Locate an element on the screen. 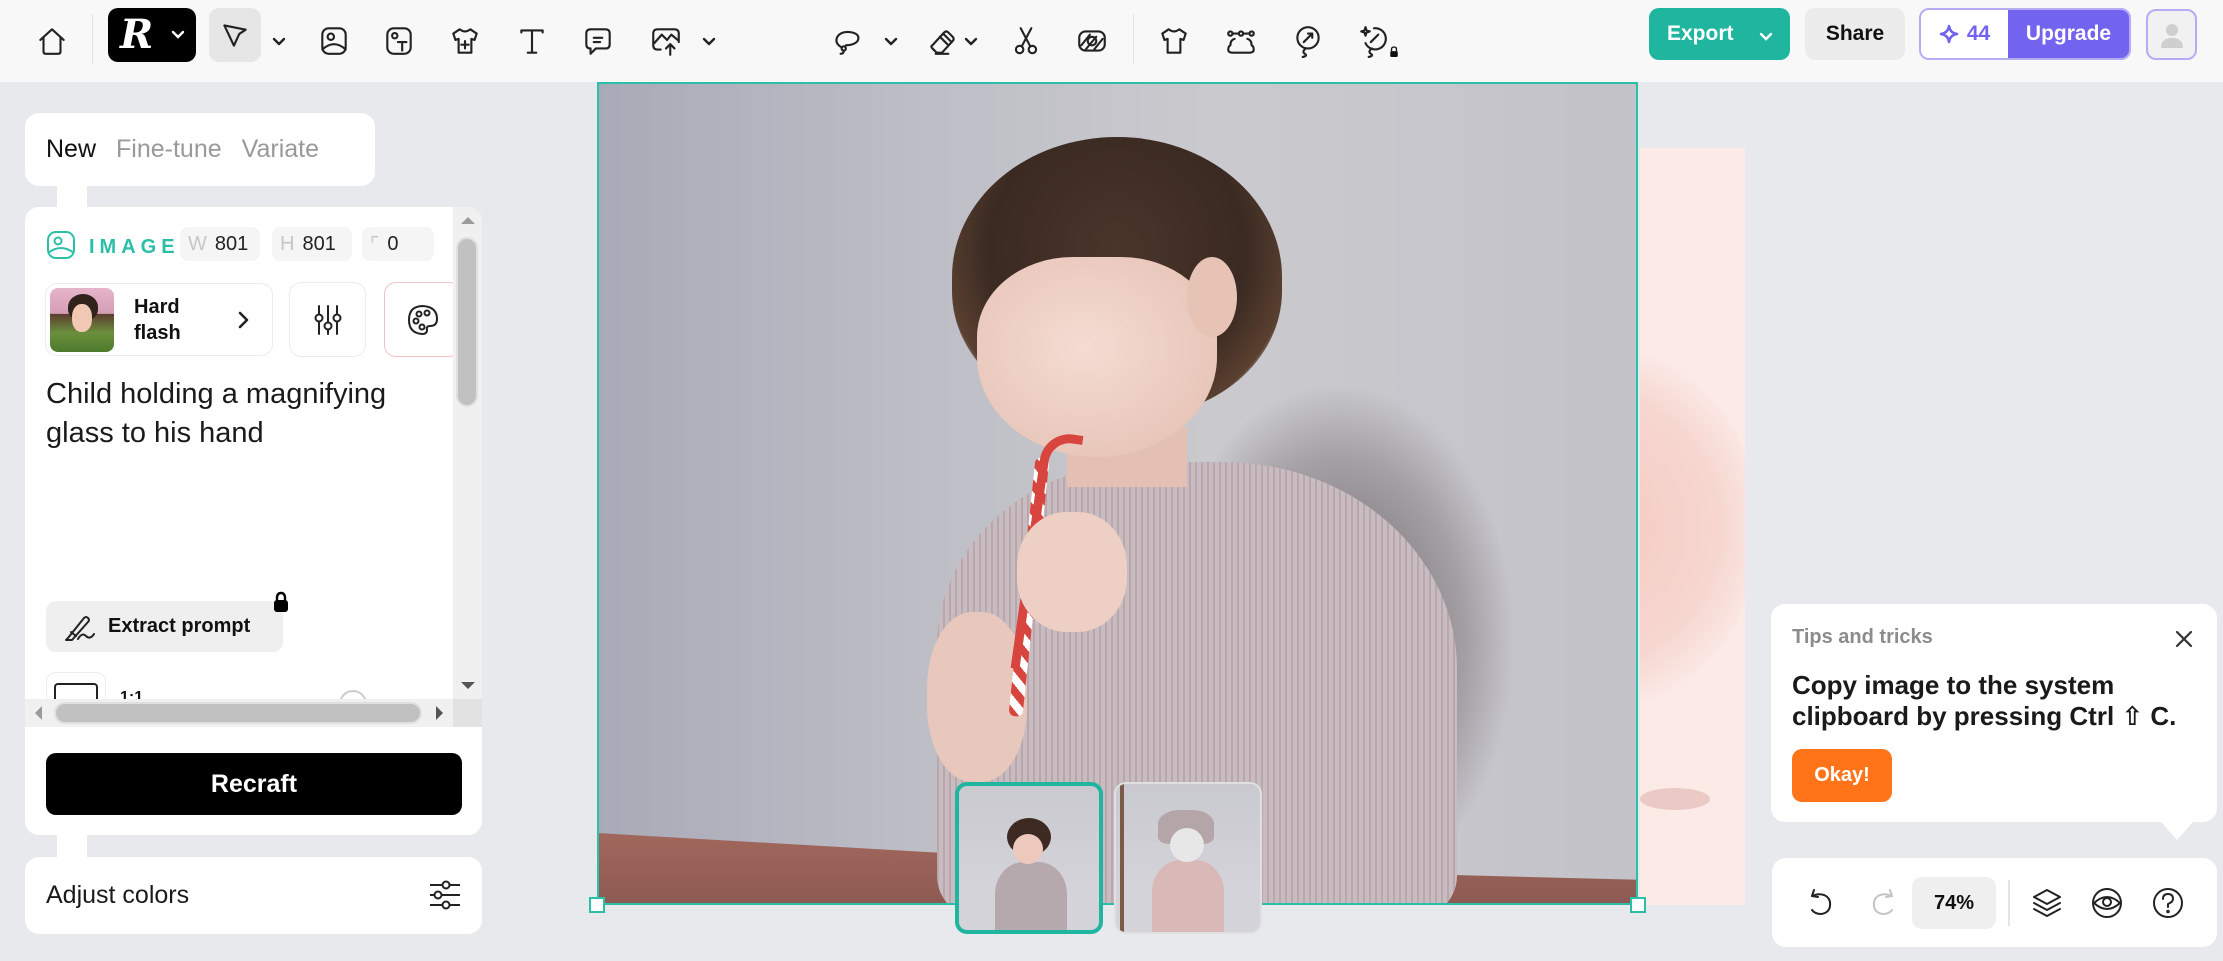 The width and height of the screenshot is (2223, 961). mode-tabs: New Fine-tune Variate is located at coordinates (200, 149).